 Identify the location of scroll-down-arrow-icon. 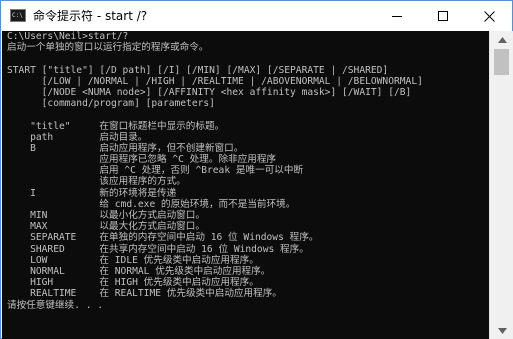
(502, 330).